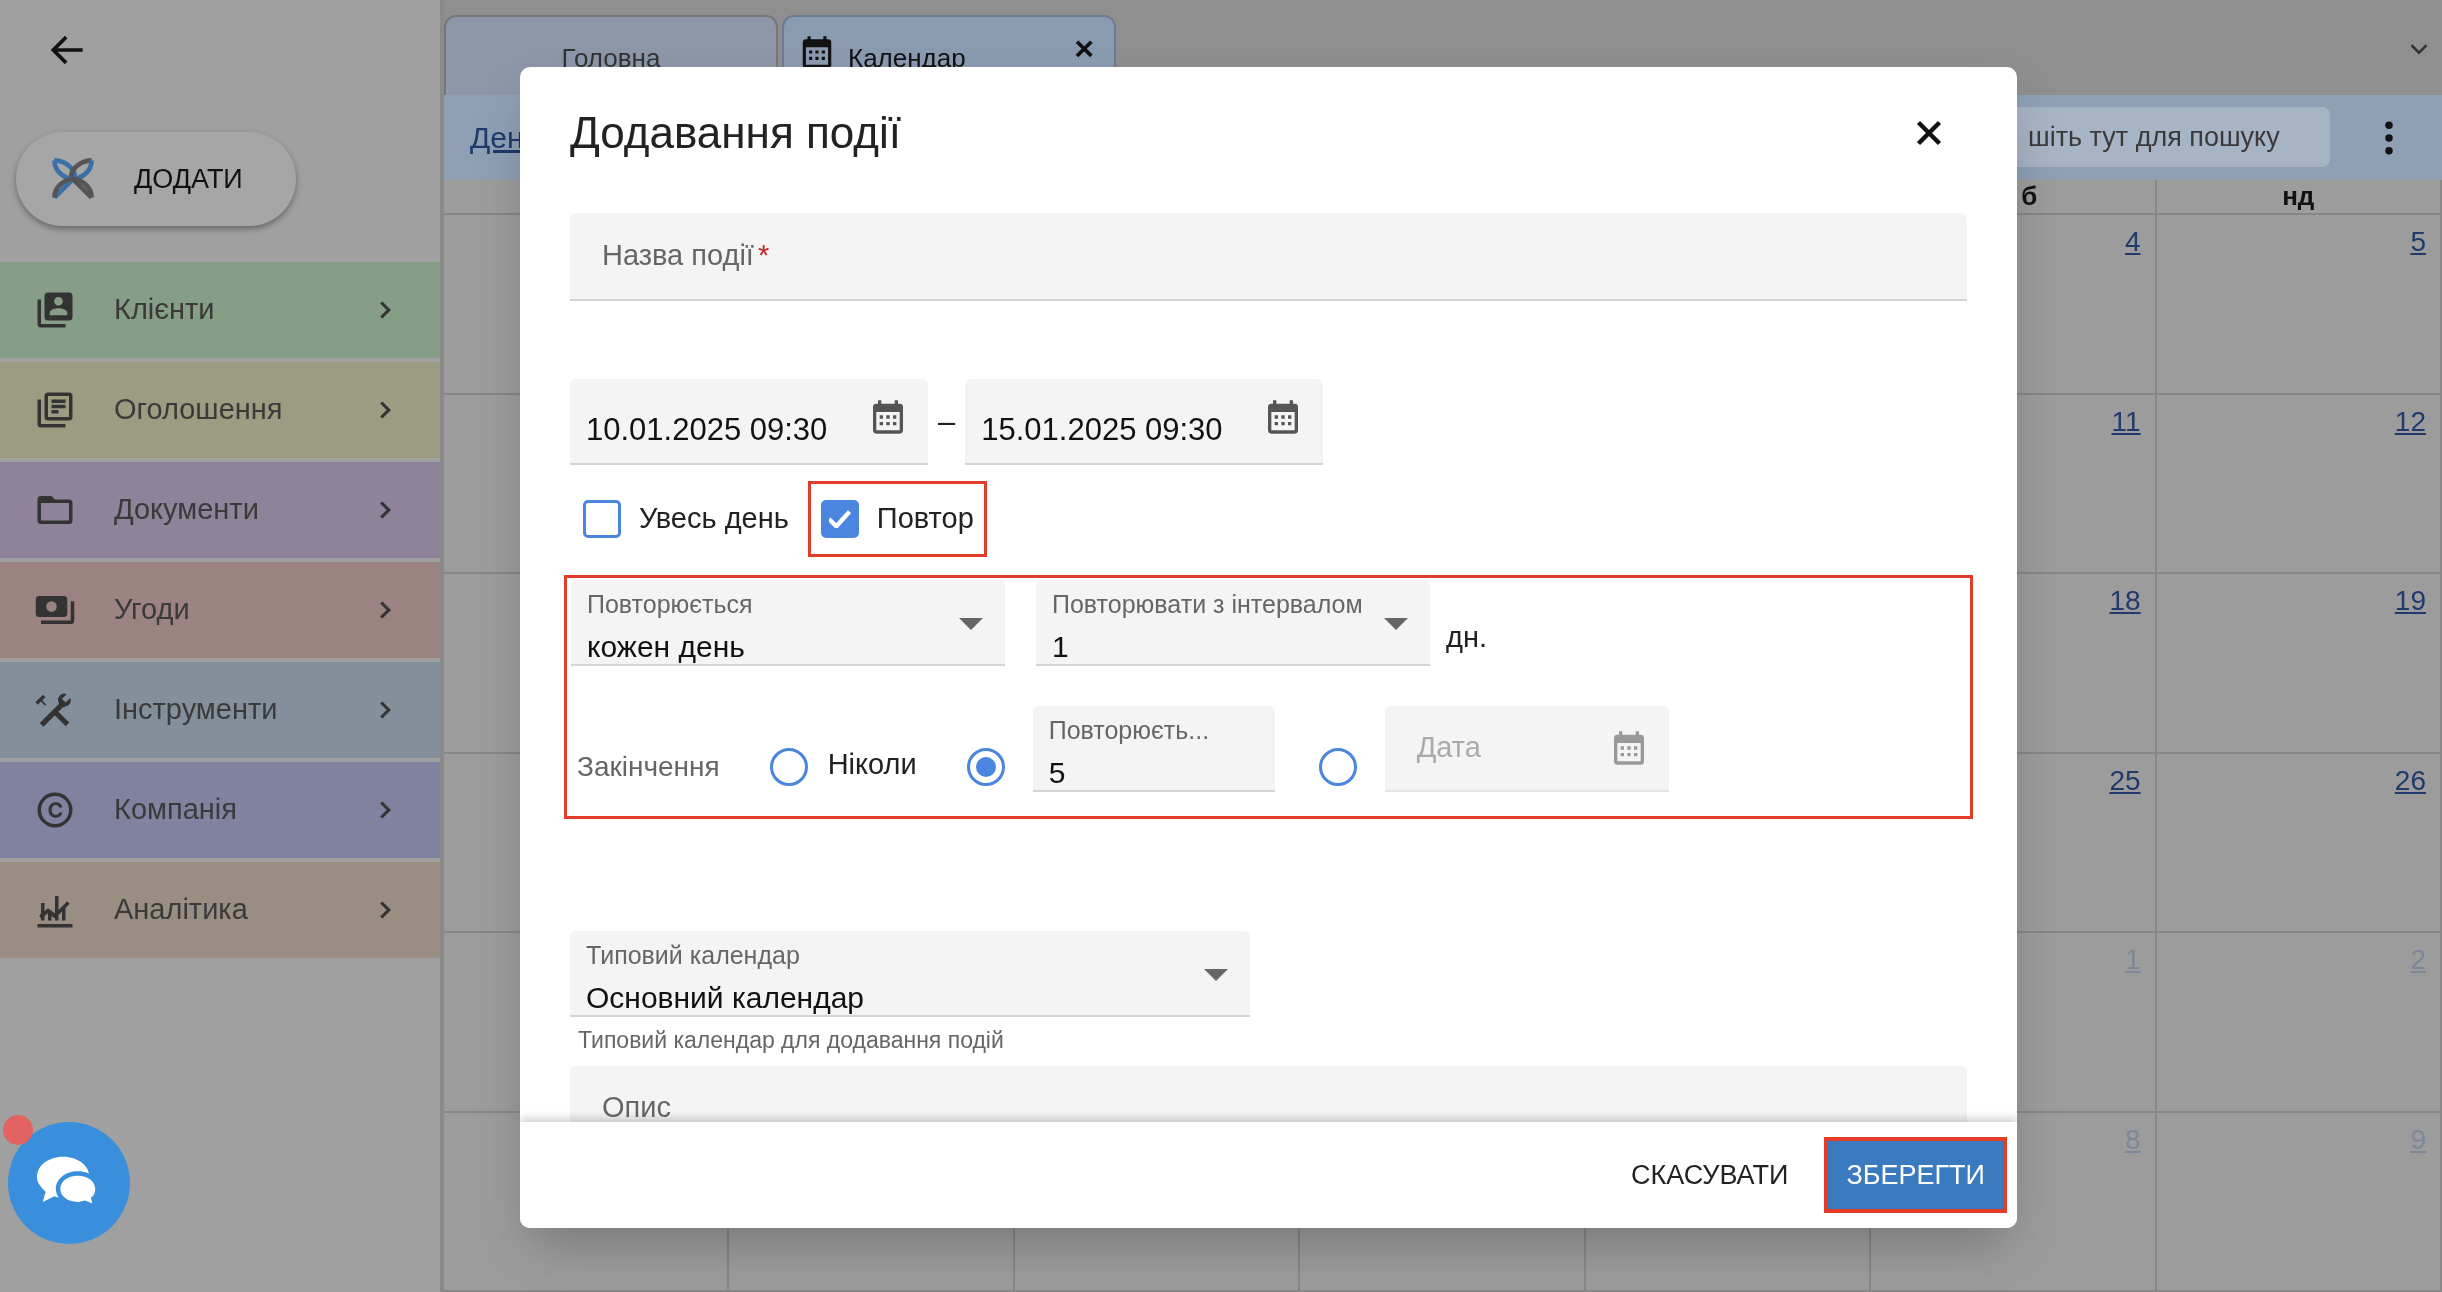 The width and height of the screenshot is (2442, 1292). What do you see at coordinates (2299, 197) in the screenshot?
I see `column-header: нд` at bounding box center [2299, 197].